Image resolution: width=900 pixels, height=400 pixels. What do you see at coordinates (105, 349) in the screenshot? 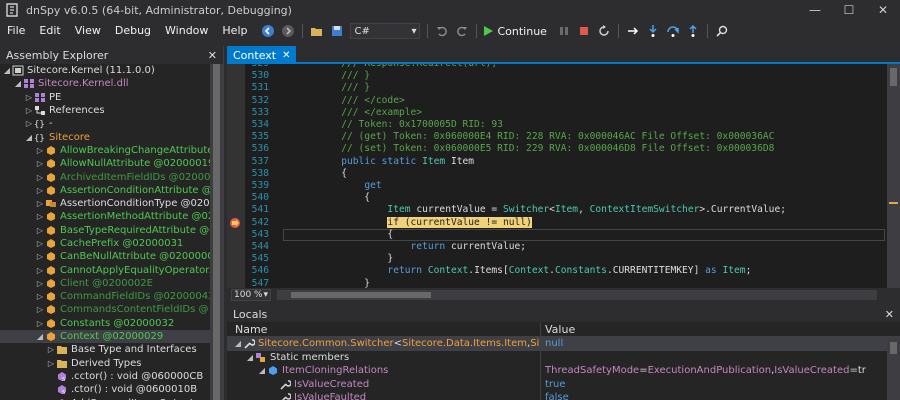
I see `tree-item: ▷ Base Type and Interfaces` at bounding box center [105, 349].